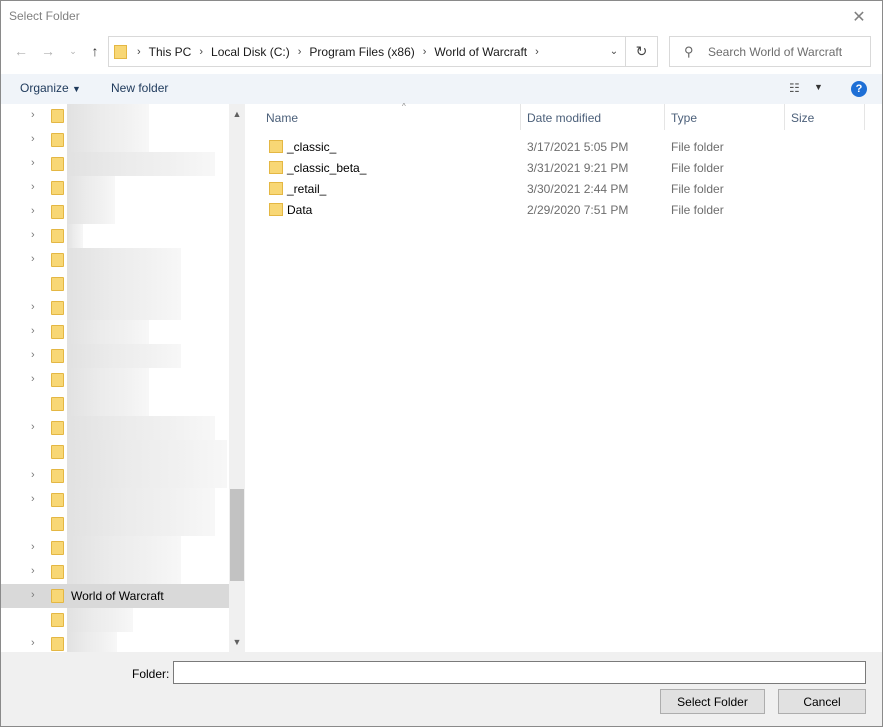 The width and height of the screenshot is (883, 727). What do you see at coordinates (307, 189) in the screenshot?
I see `file-name: _retail_` at bounding box center [307, 189].